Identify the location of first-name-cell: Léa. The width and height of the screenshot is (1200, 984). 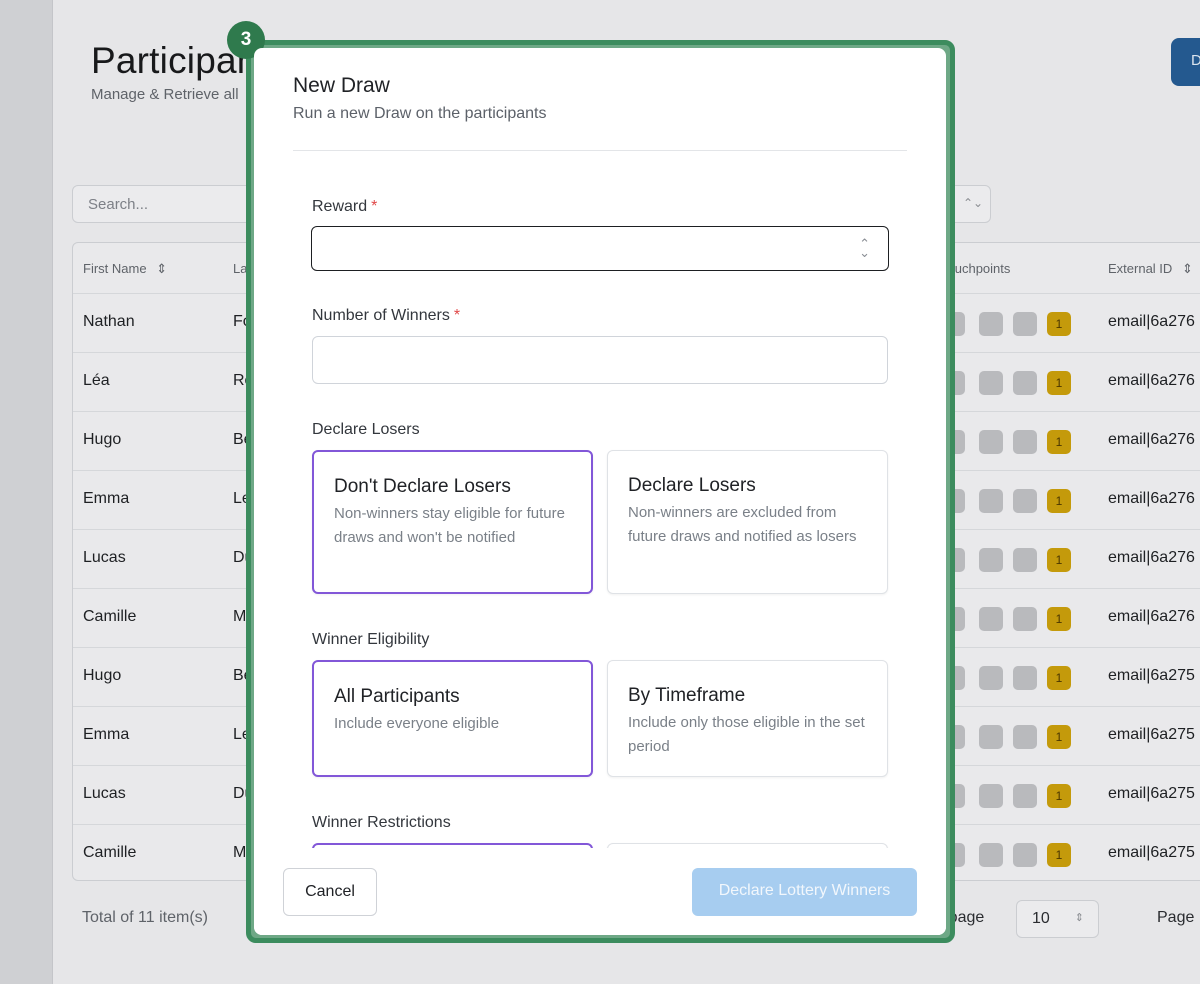
(96, 380).